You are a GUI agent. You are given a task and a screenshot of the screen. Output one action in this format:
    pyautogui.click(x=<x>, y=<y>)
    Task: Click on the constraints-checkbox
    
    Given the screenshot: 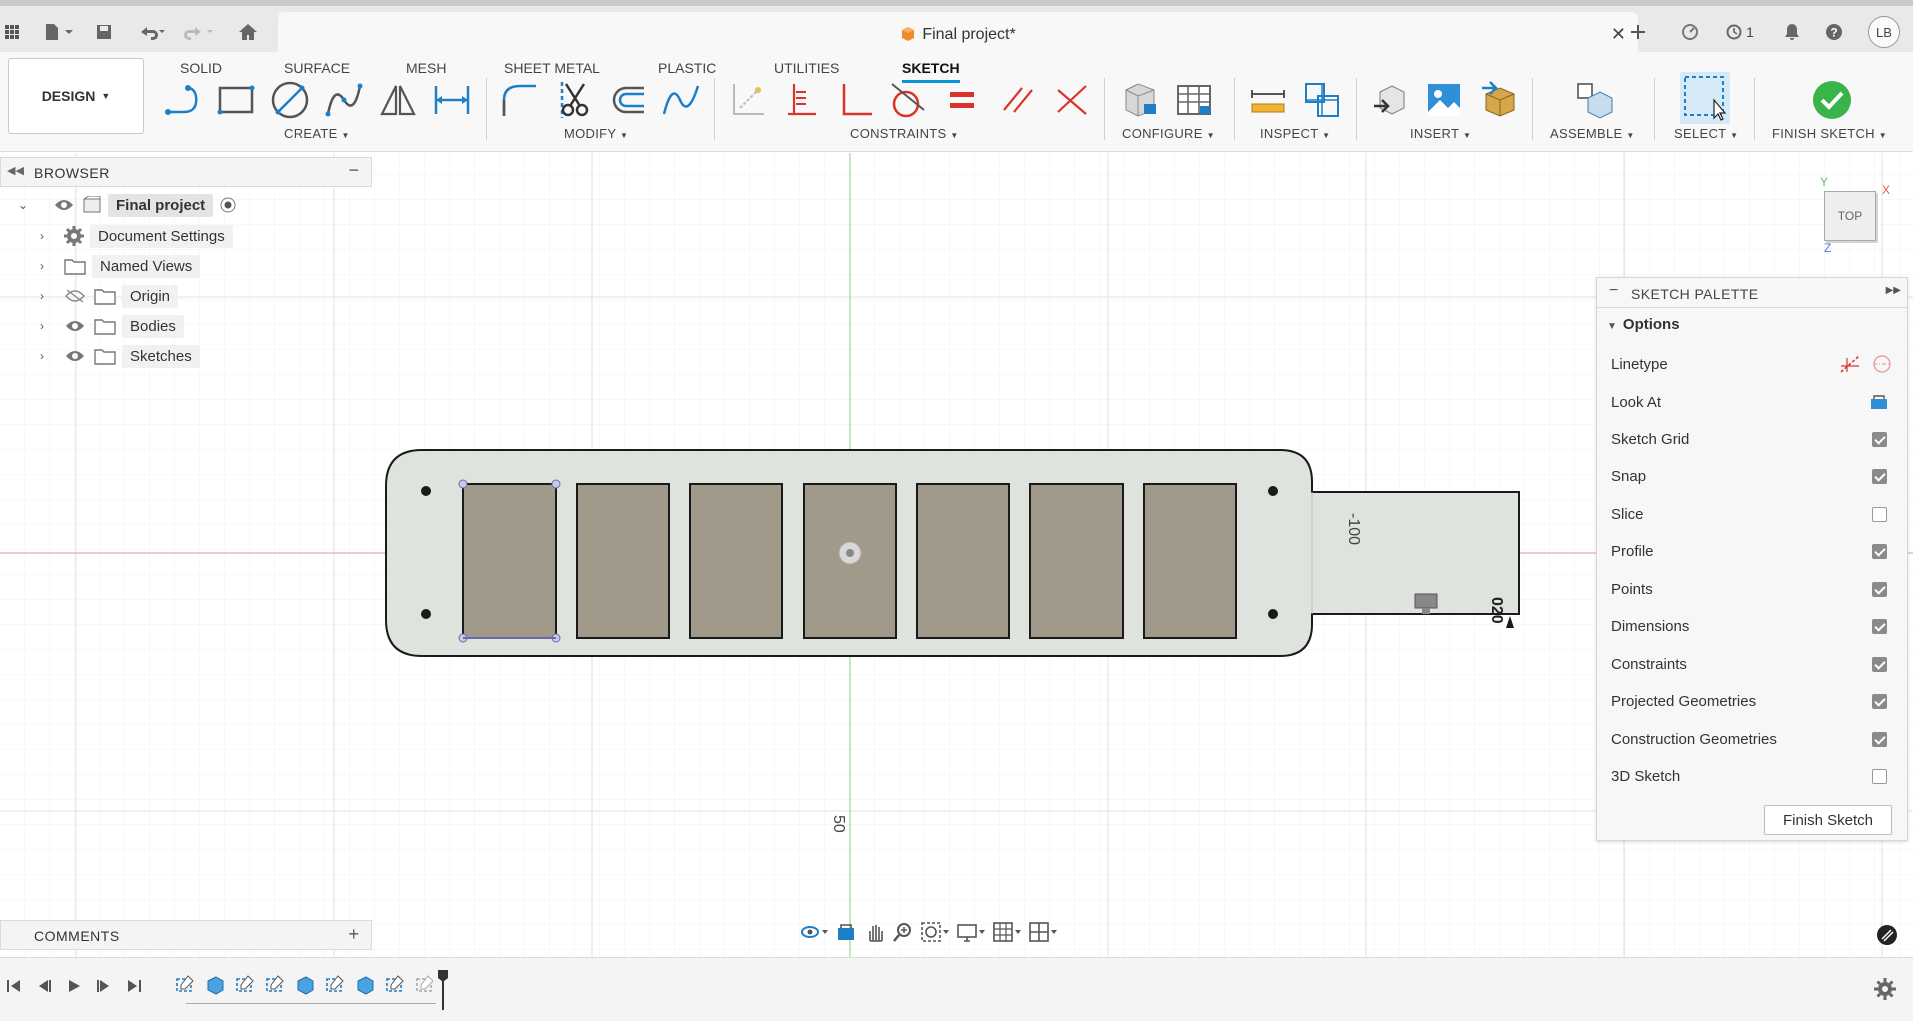 What is the action you would take?
    pyautogui.click(x=1879, y=664)
    